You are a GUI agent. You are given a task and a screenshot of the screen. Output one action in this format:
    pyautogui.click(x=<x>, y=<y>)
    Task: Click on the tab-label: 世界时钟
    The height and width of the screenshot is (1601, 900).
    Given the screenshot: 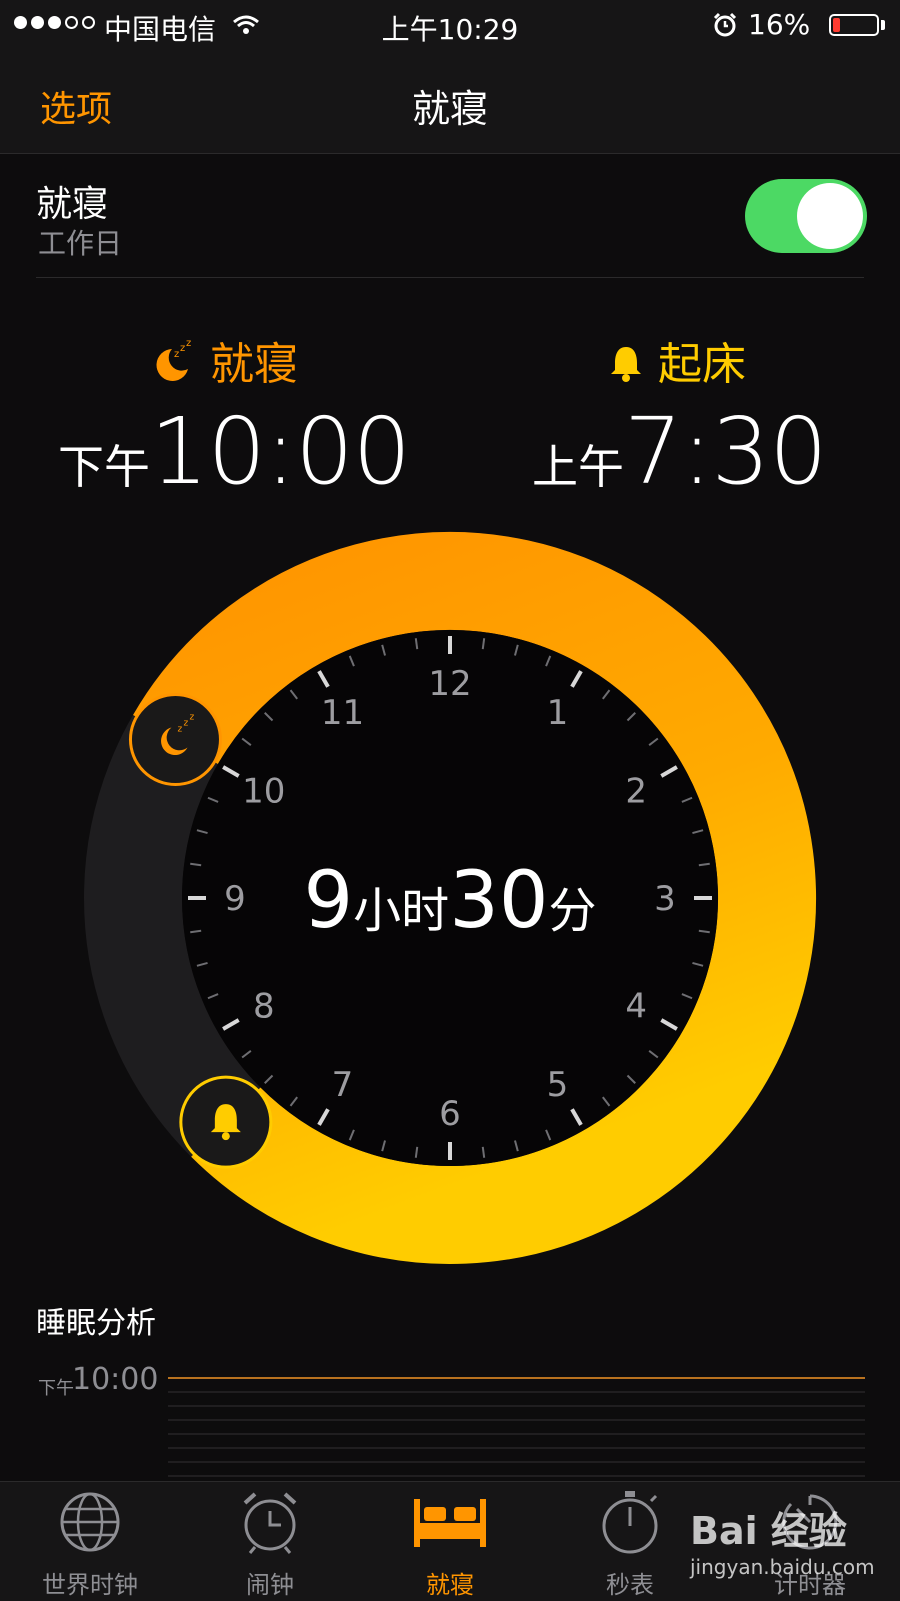 What is the action you would take?
    pyautogui.click(x=90, y=1585)
    